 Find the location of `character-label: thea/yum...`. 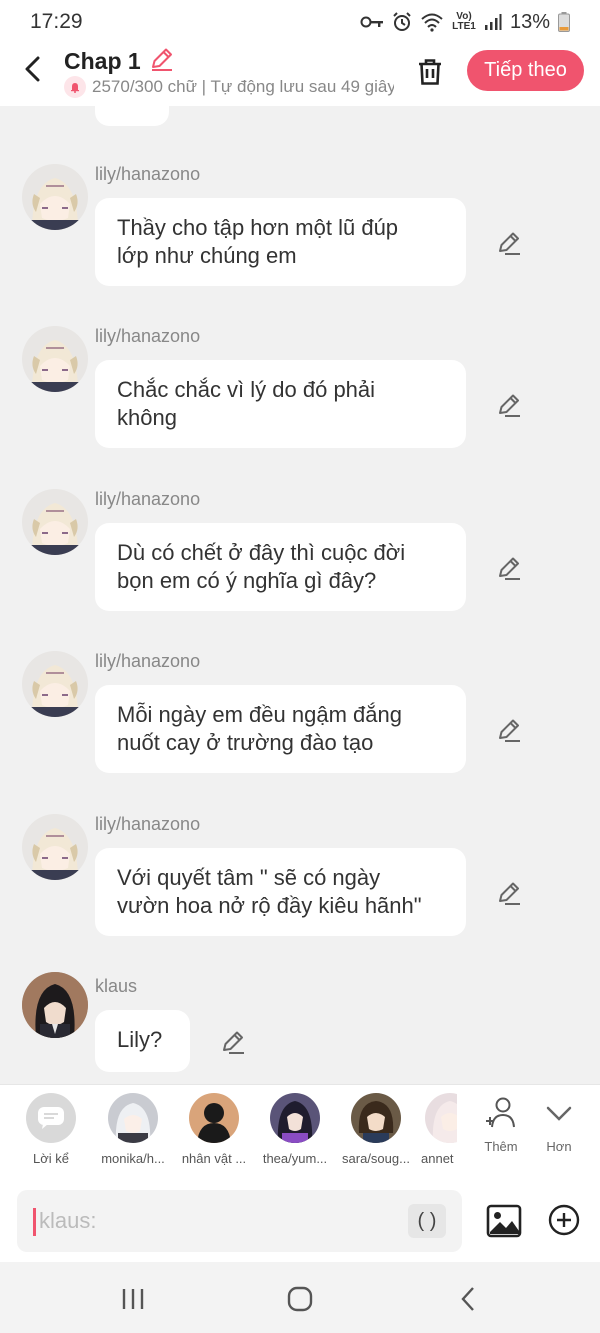

character-label: thea/yum... is located at coordinates (295, 1158).